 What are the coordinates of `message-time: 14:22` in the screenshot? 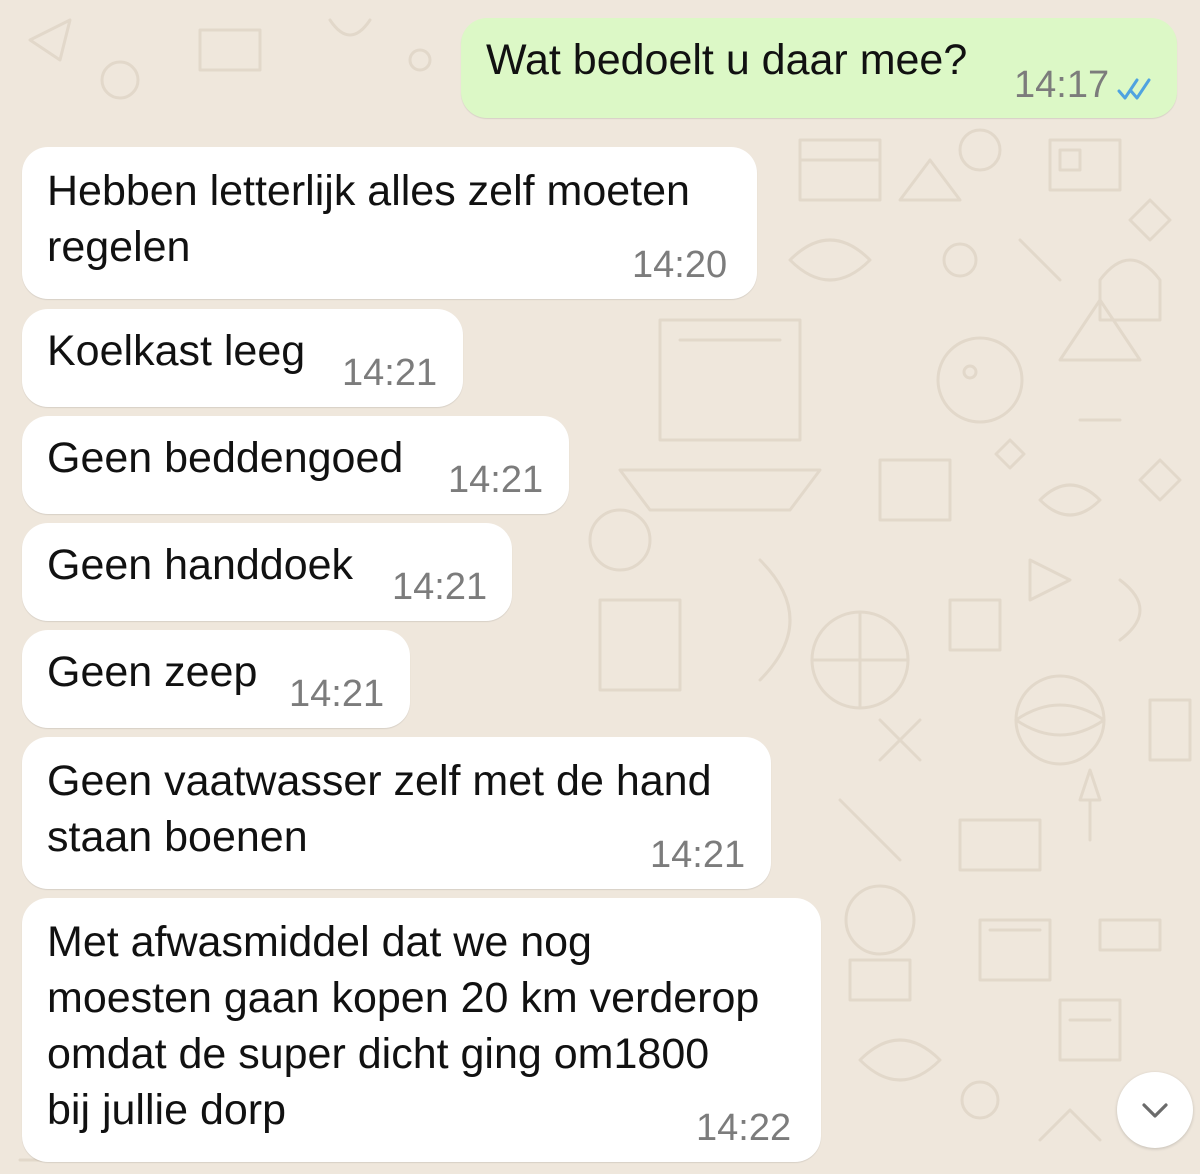 It's located at (744, 1128).